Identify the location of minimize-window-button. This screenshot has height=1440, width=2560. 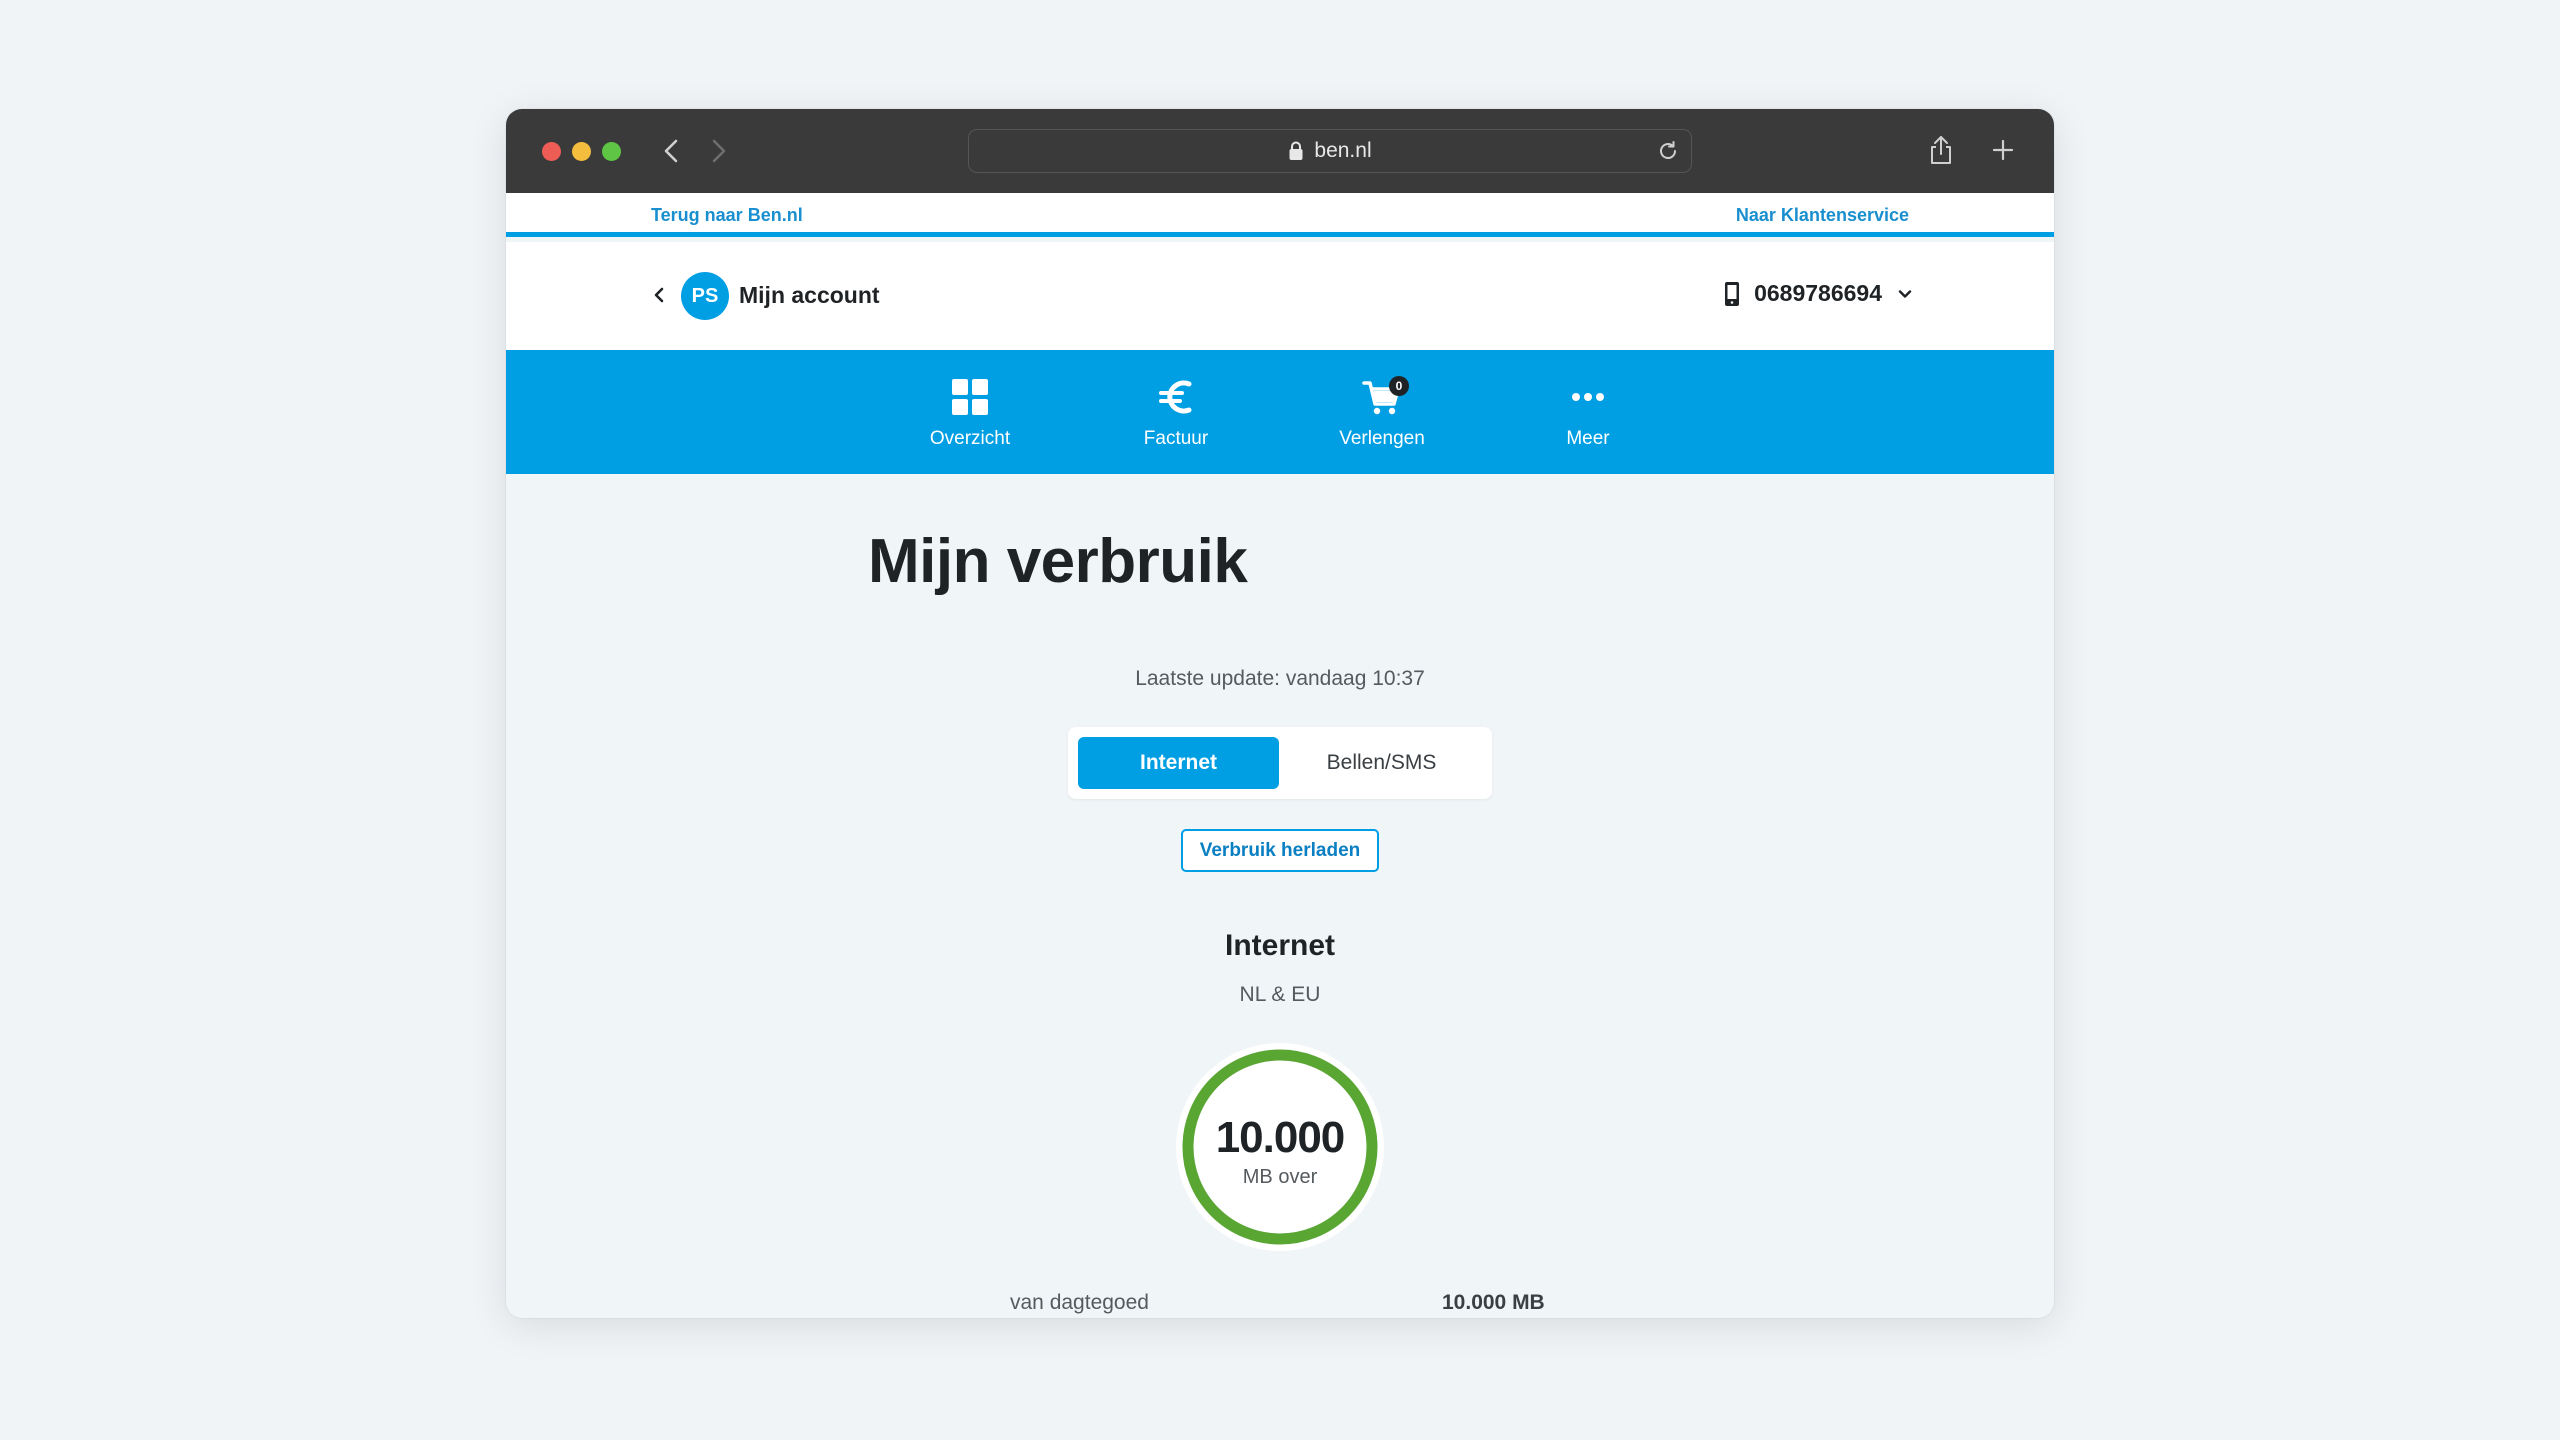
(581, 151).